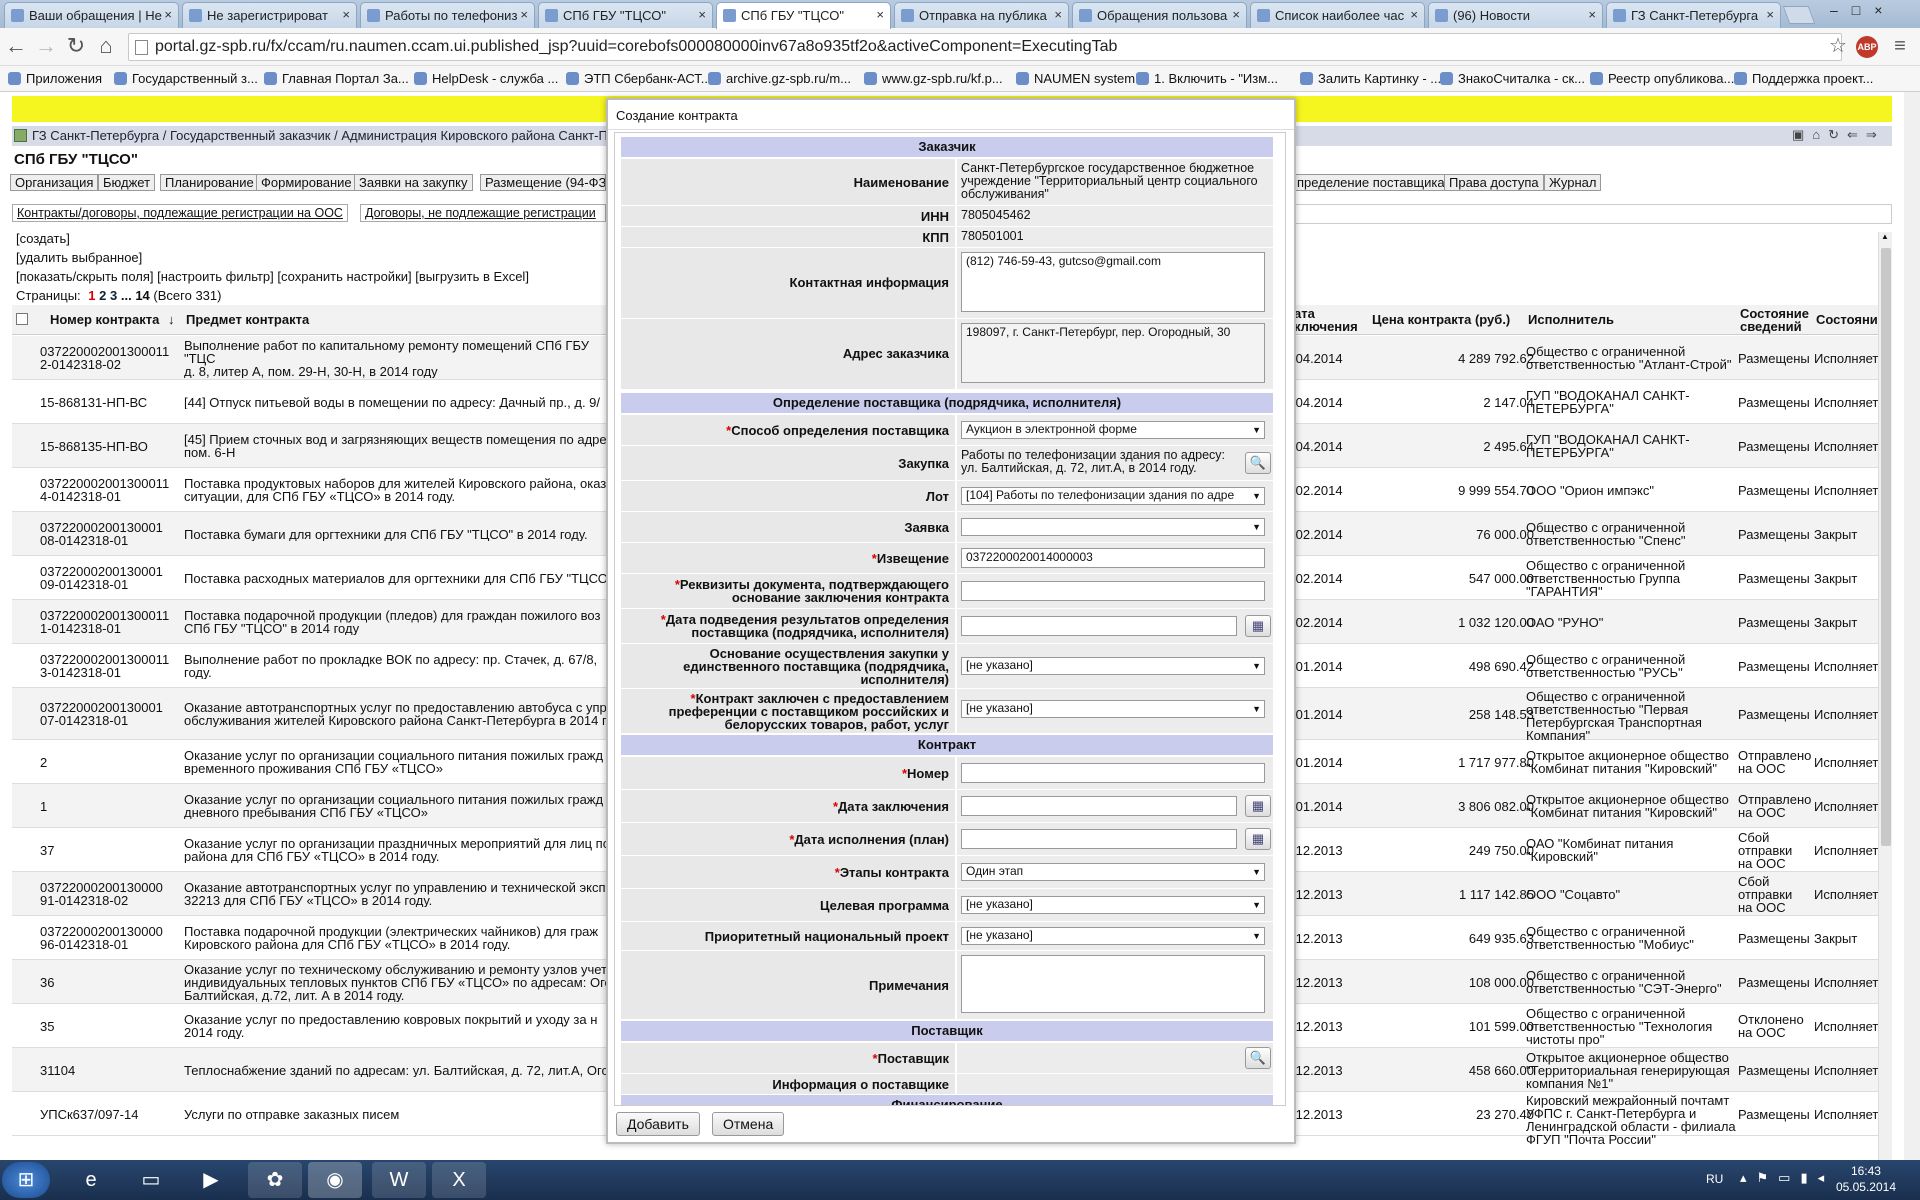 This screenshot has width=1920, height=1200. I want to click on main-tab: Формирование, so click(306, 182).